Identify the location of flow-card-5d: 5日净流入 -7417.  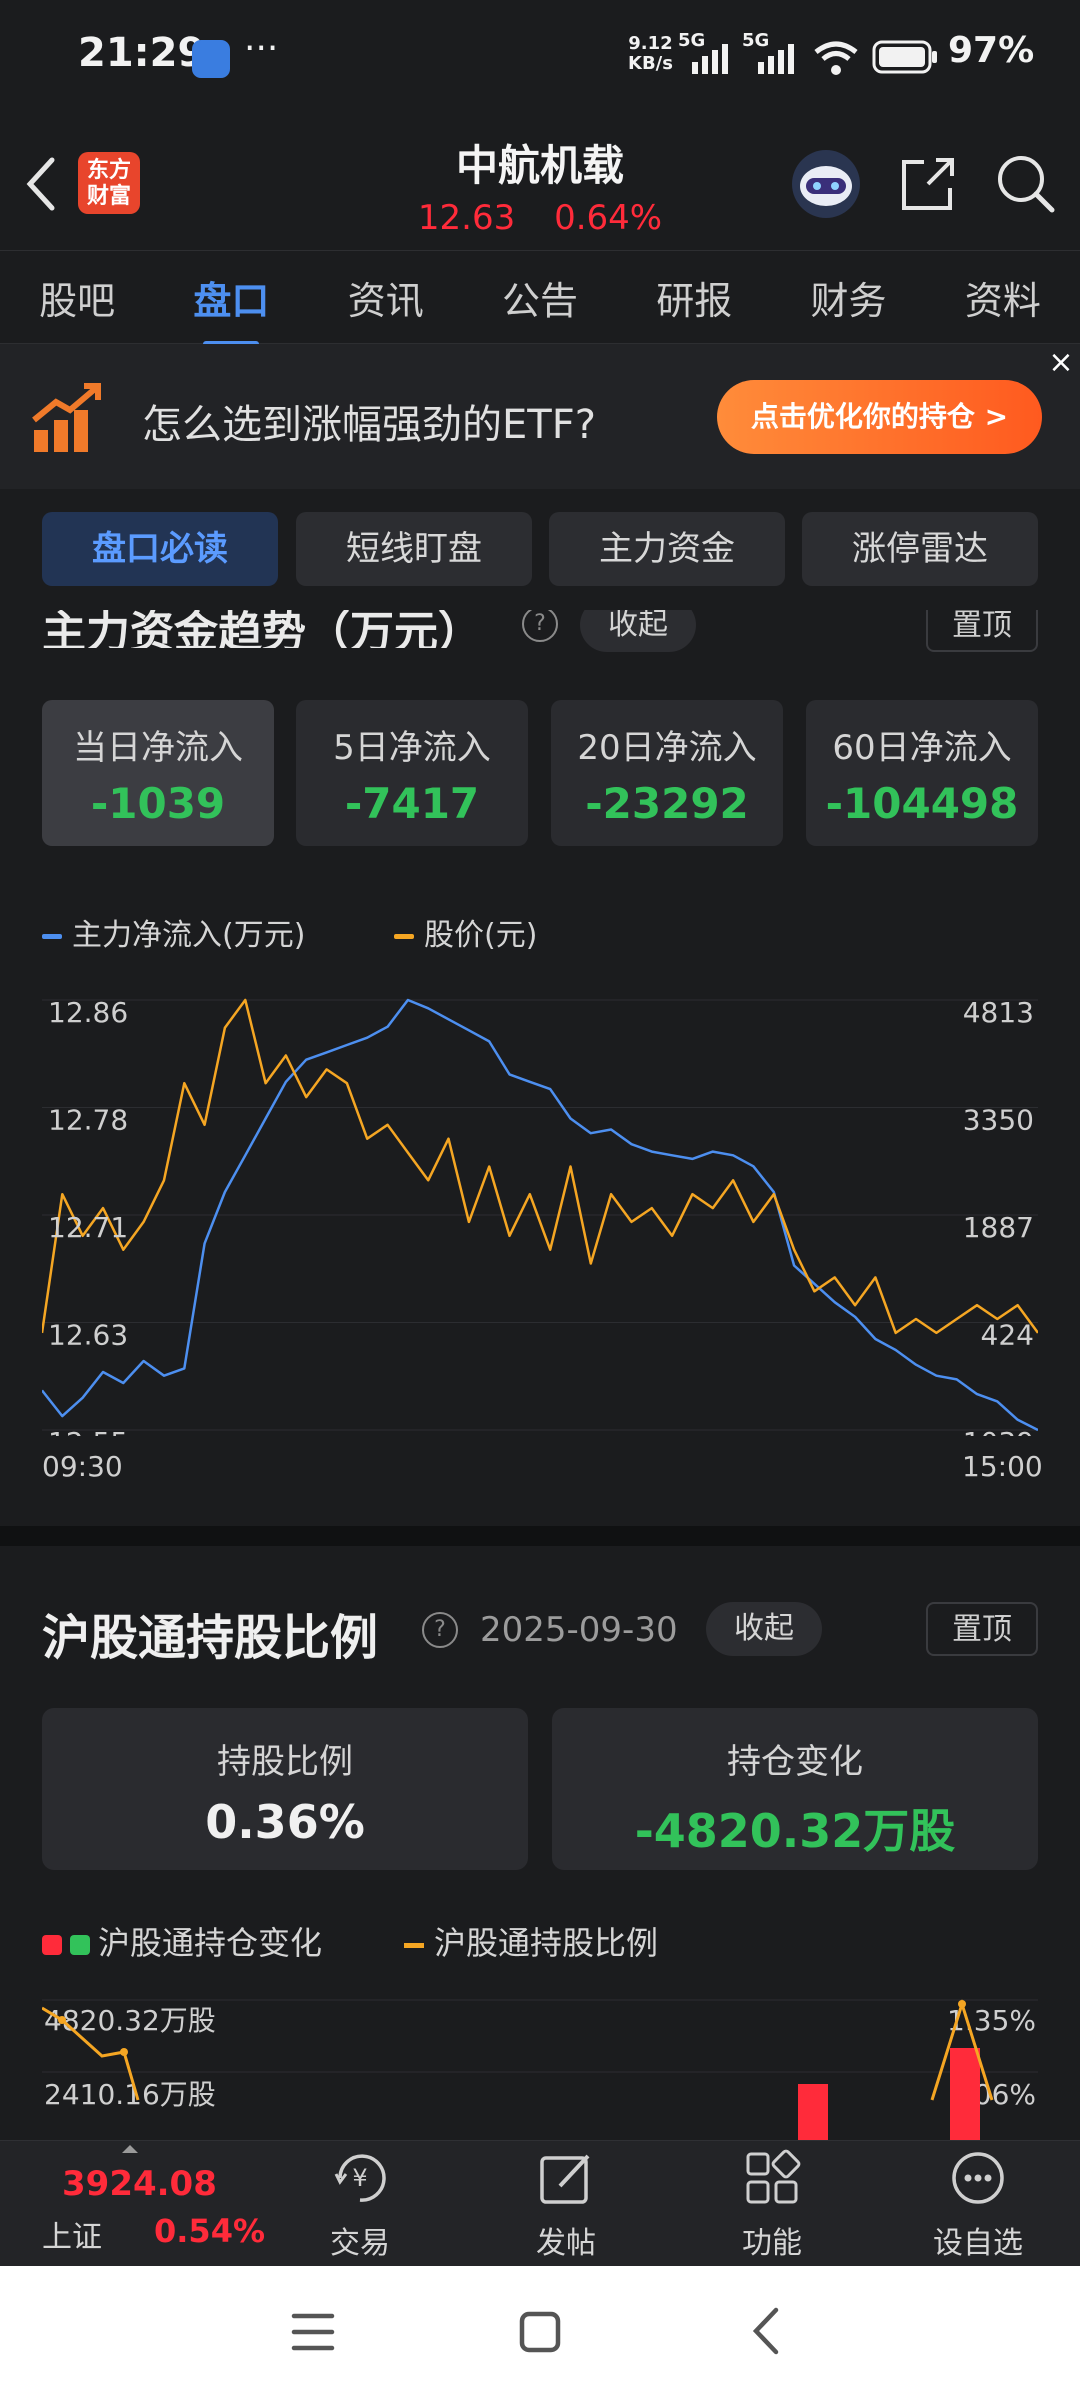
(412, 773).